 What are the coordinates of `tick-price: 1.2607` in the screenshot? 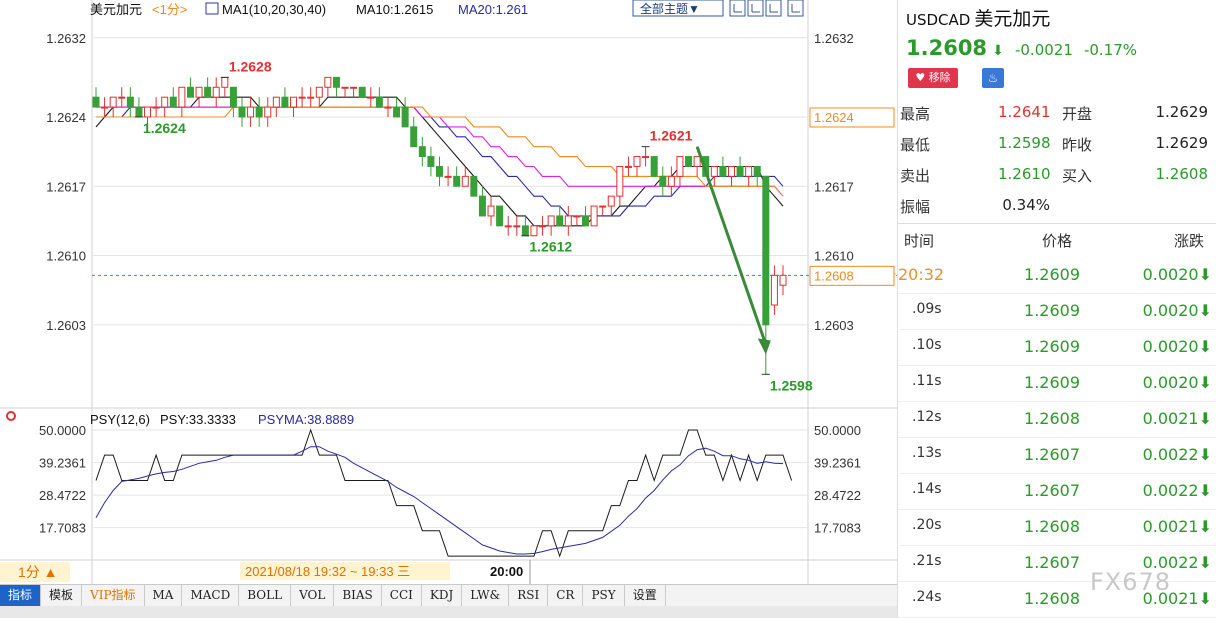 It's located at (1052, 562).